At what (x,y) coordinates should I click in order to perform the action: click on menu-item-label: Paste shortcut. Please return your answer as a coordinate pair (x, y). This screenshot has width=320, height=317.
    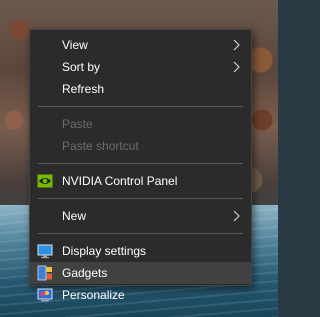
    Looking at the image, I should click on (100, 146).